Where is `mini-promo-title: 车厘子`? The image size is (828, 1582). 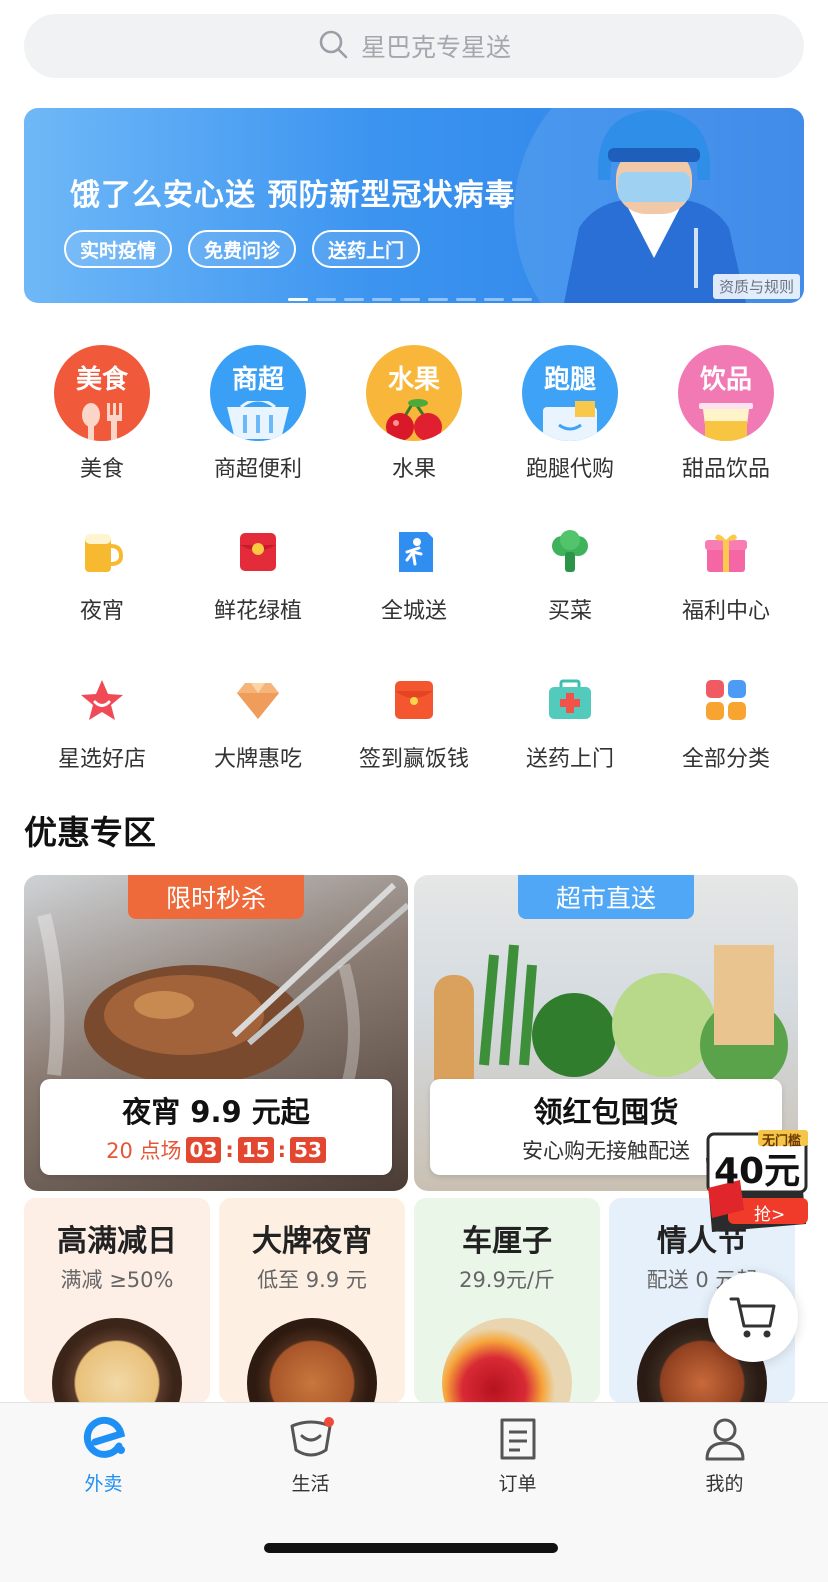 mini-promo-title: 车厘子 is located at coordinates (507, 1241).